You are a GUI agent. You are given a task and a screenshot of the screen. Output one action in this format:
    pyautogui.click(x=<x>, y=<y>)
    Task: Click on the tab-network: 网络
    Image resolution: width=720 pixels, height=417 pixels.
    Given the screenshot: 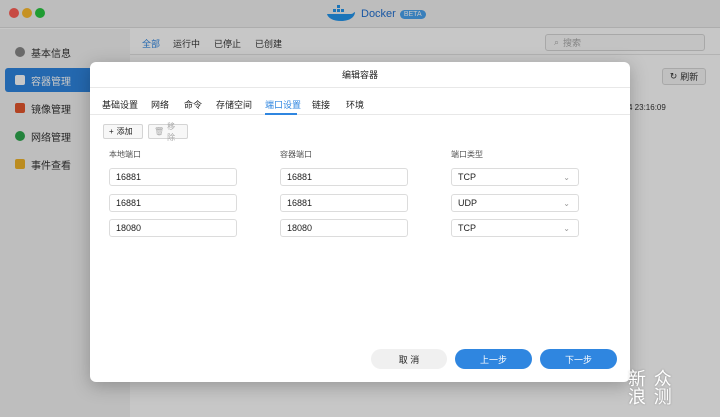 What is the action you would take?
    pyautogui.click(x=160, y=104)
    